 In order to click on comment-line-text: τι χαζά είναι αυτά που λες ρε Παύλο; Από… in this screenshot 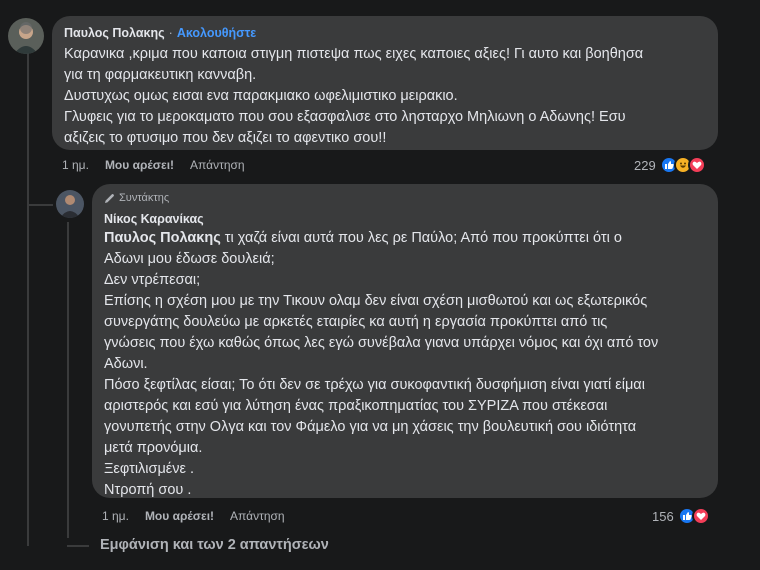, I will do `click(421, 238)`.